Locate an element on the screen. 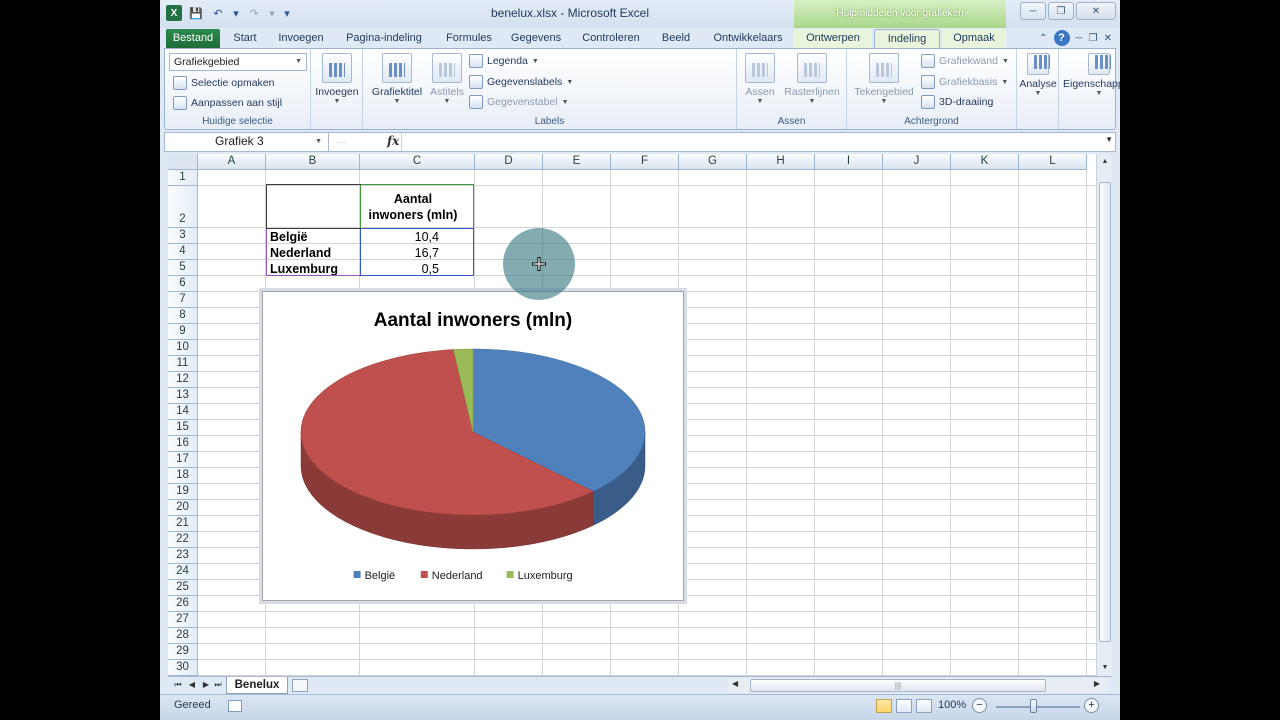  3d-rotation-button: 3D-draaiing is located at coordinates (957, 102).